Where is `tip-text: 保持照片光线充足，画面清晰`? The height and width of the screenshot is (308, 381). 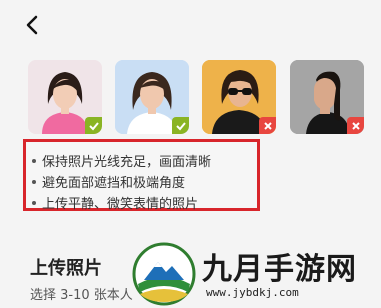 tip-text: 保持照片光线充足，画面清晰 is located at coordinates (127, 162).